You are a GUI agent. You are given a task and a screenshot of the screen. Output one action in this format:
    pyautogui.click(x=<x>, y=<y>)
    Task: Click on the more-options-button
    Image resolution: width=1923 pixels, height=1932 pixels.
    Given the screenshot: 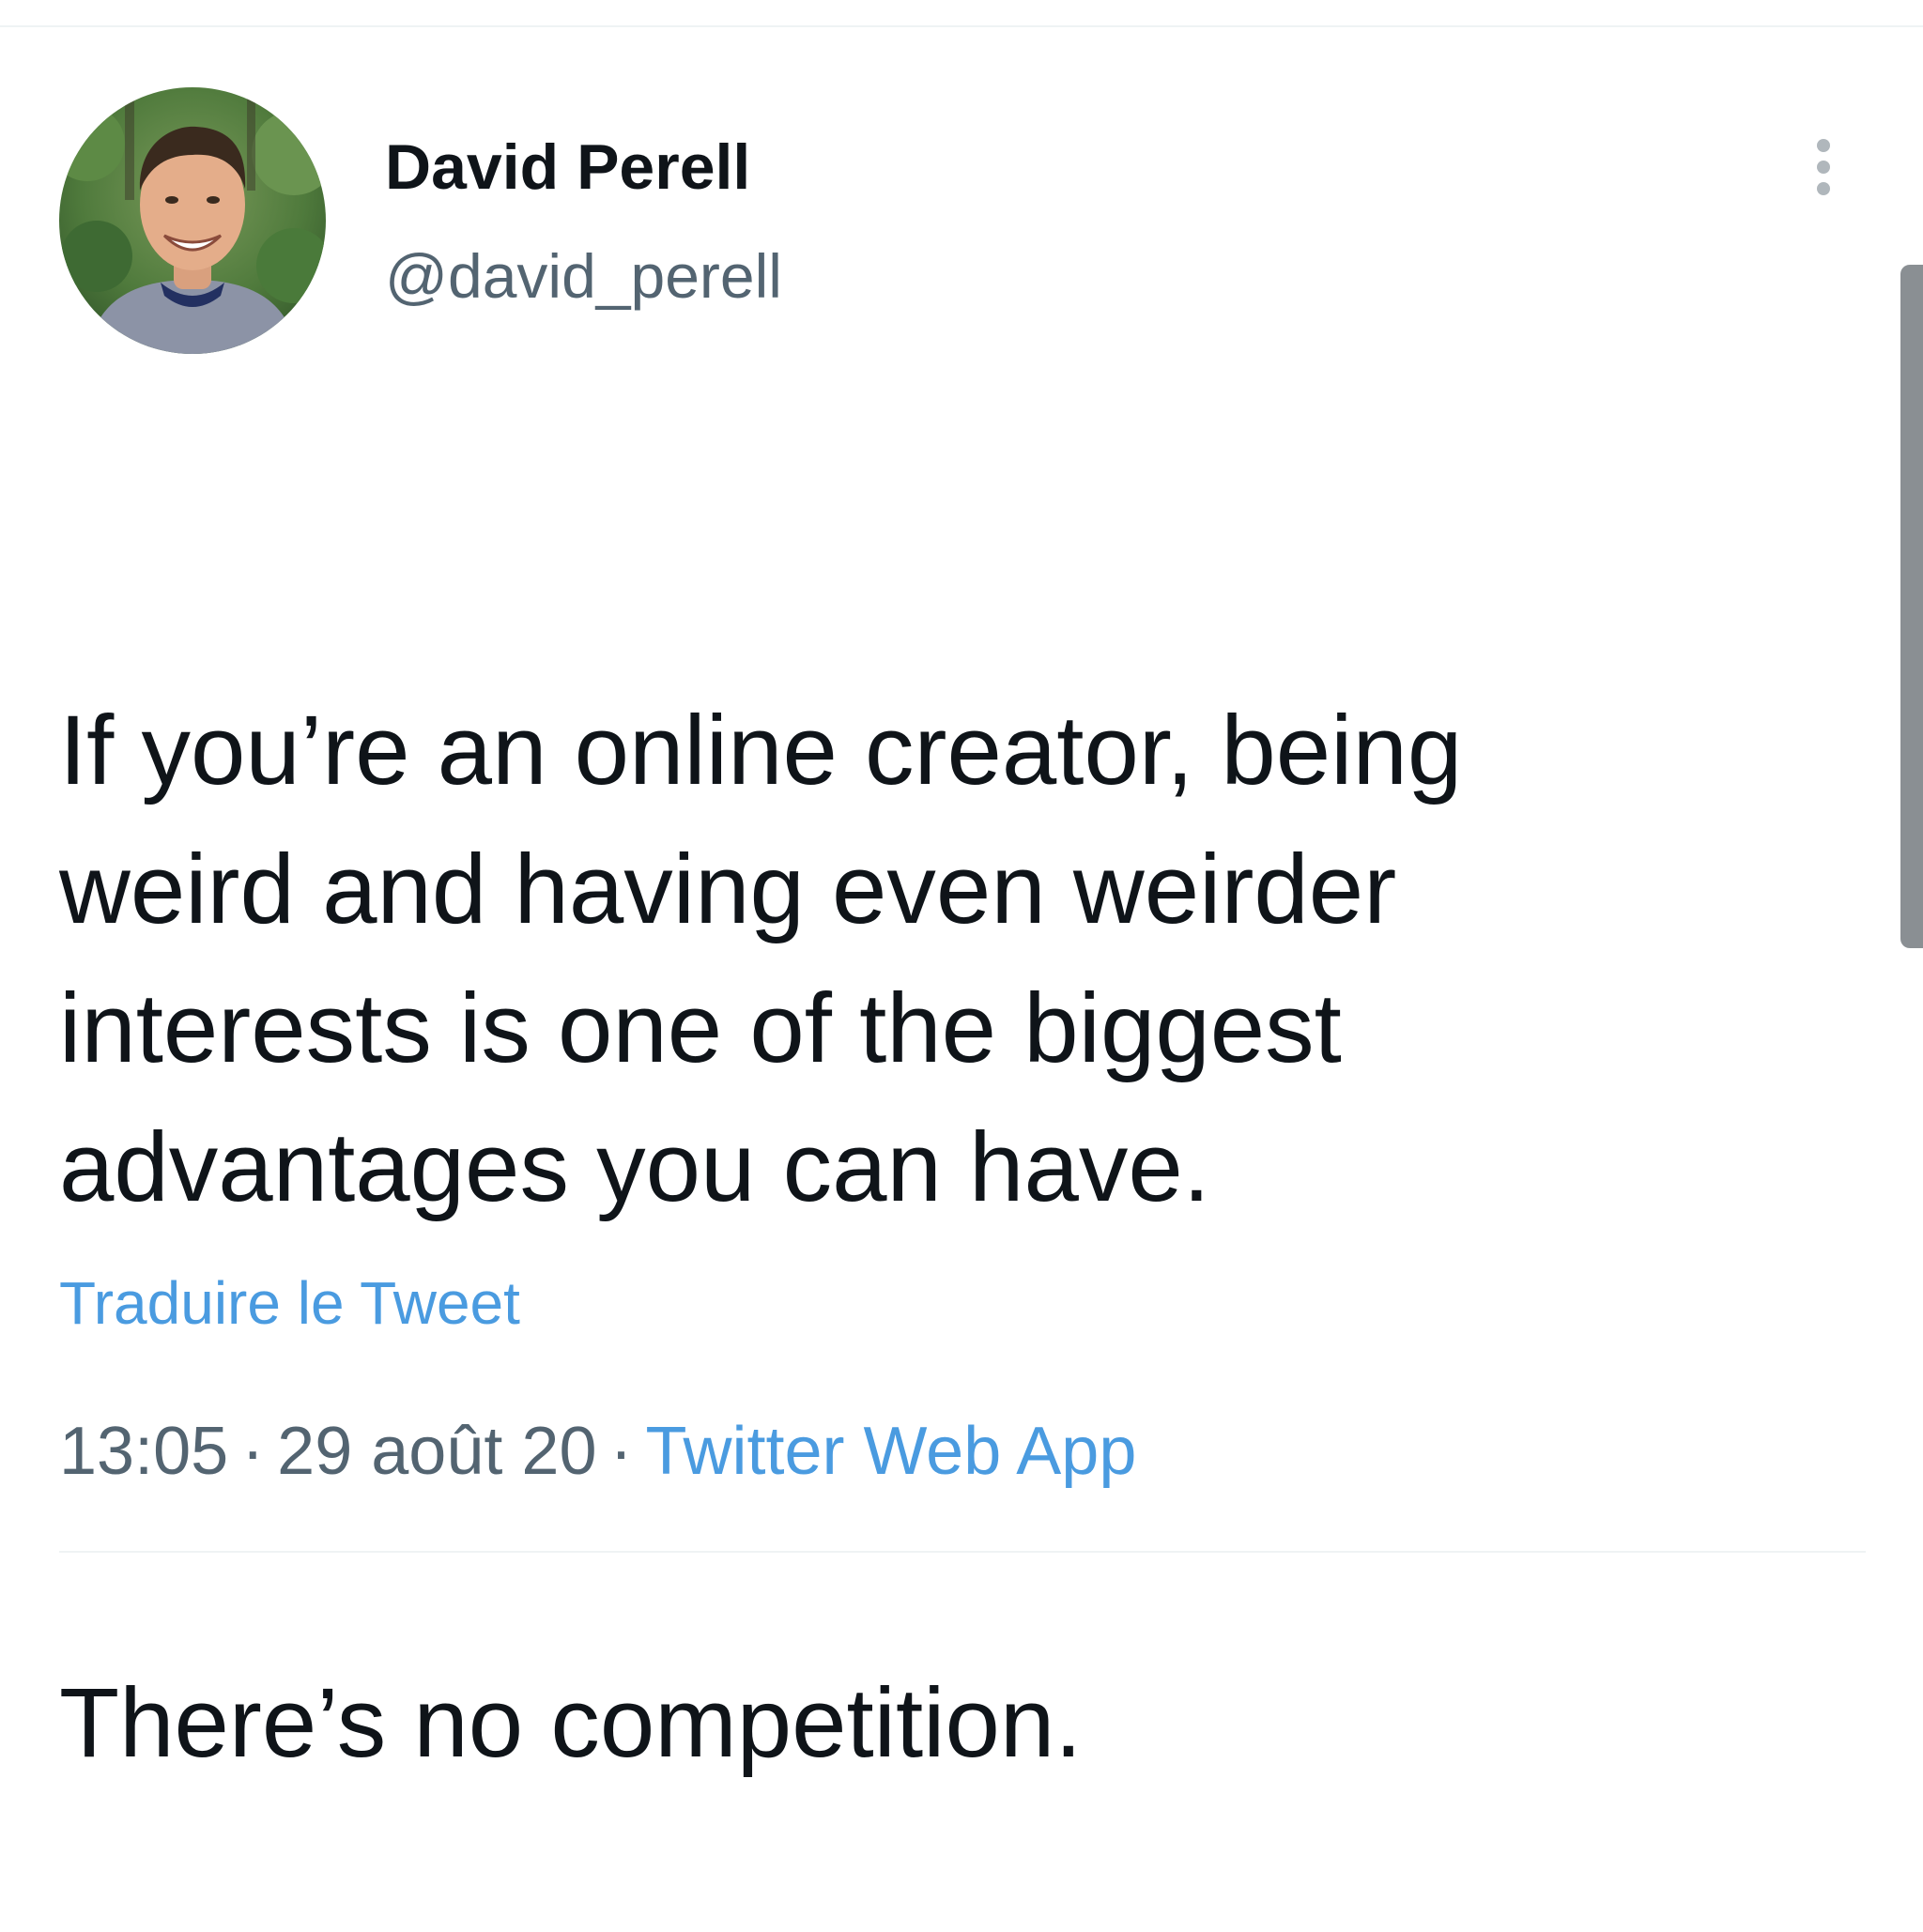 What is the action you would take?
    pyautogui.click(x=1824, y=168)
    